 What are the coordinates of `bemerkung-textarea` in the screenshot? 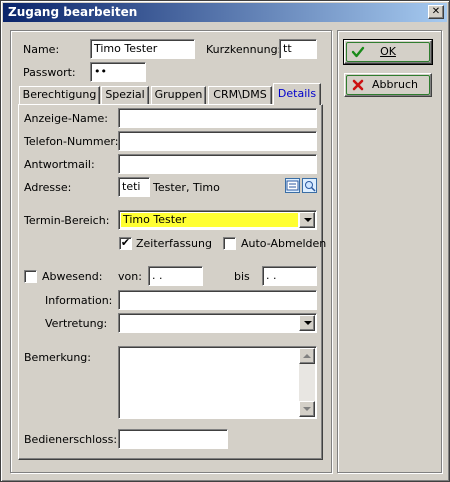 It's located at (217, 382).